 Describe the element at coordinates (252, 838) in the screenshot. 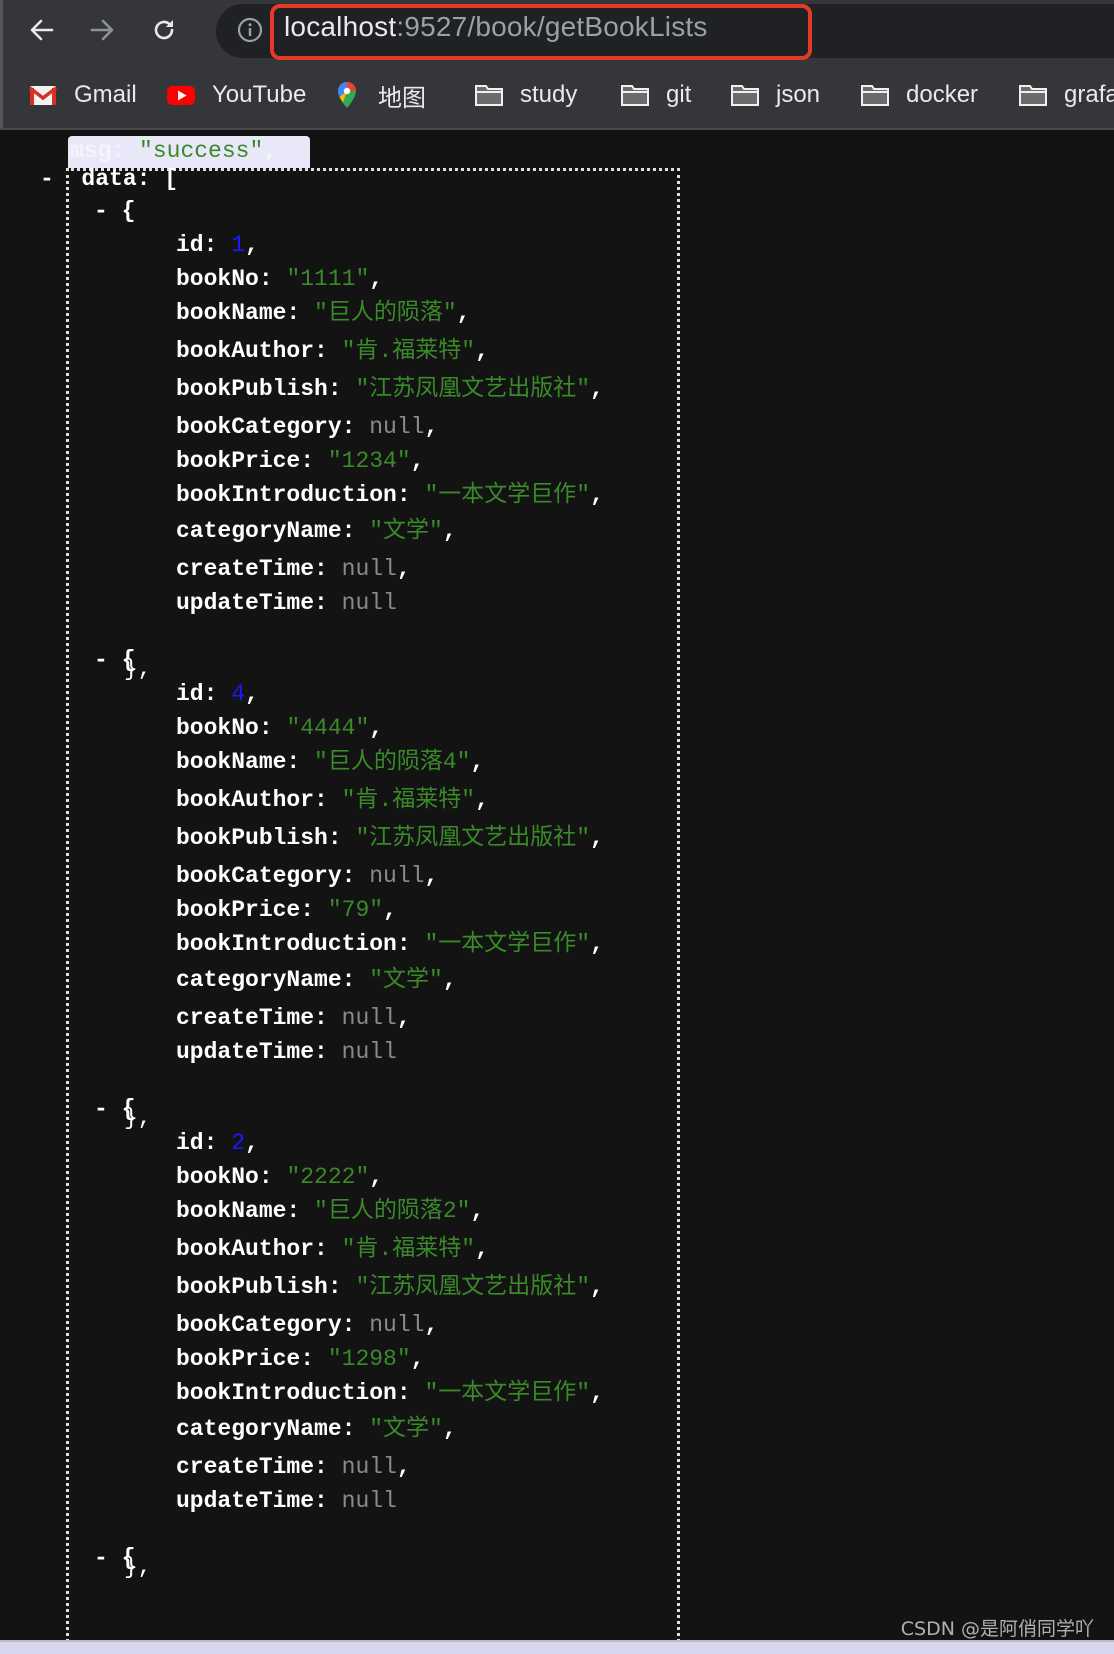

I see `json-key: bookPublish` at that location.